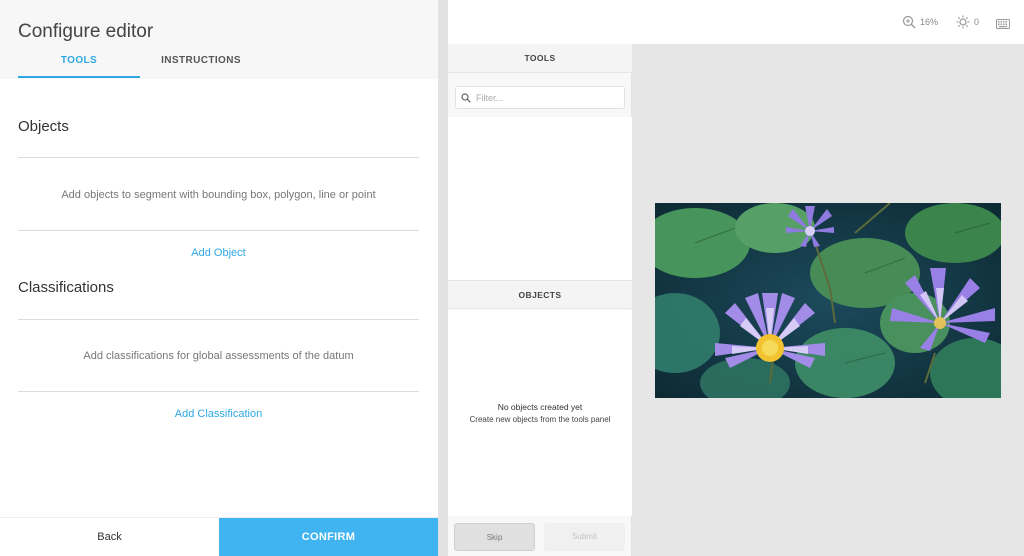  What do you see at coordinates (79, 77) in the screenshot?
I see `active-tab-indicator` at bounding box center [79, 77].